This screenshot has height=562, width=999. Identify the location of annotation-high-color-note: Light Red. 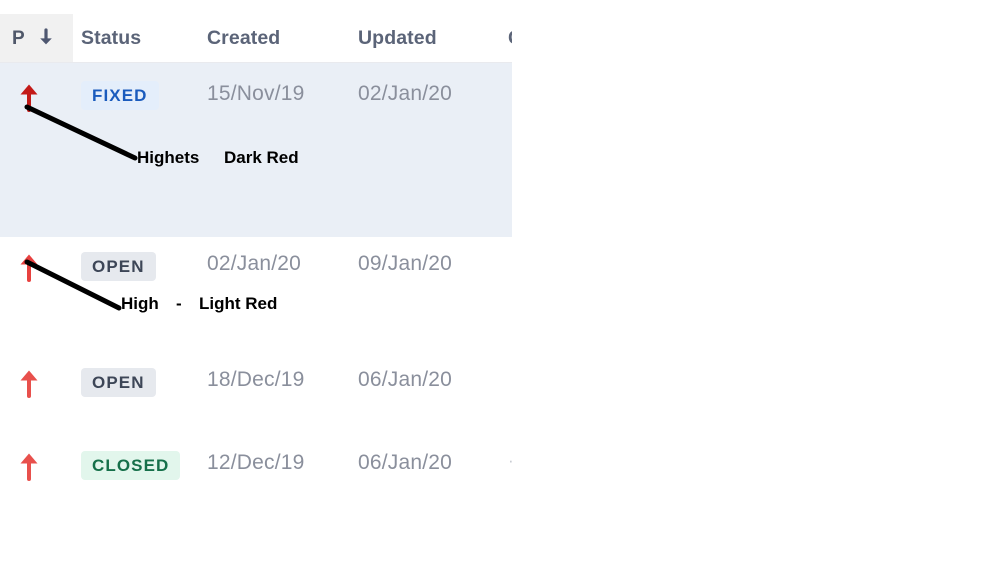
(238, 303).